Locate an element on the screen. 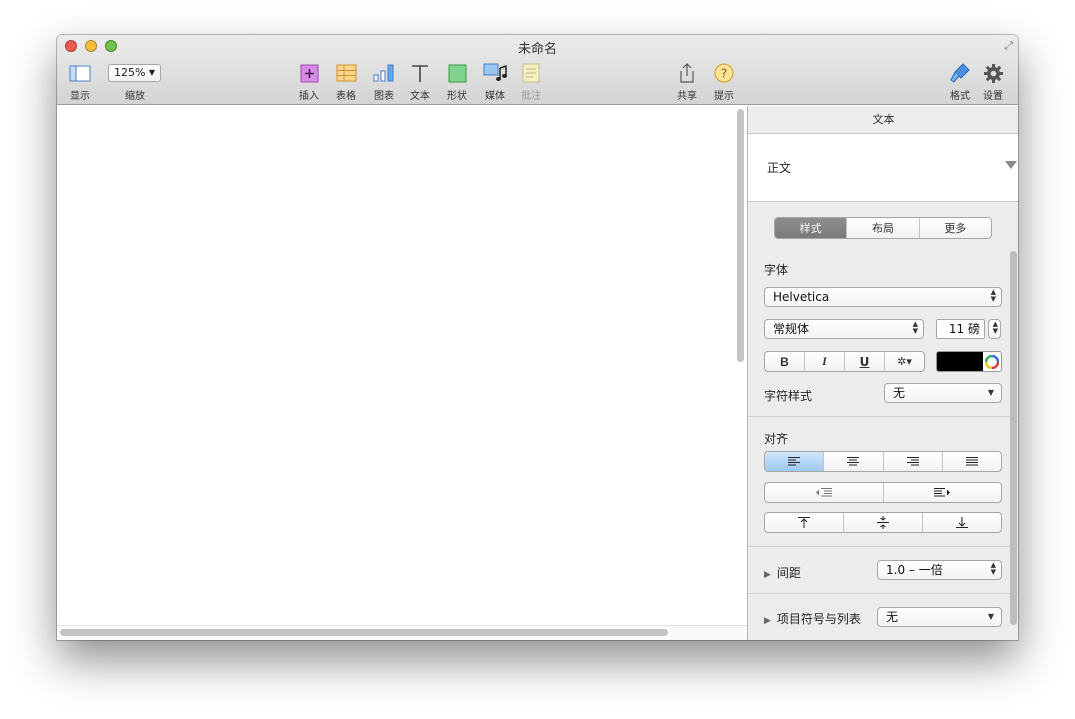 The width and height of the screenshot is (1075, 719). settings-button: 设置 is located at coordinates (993, 82).